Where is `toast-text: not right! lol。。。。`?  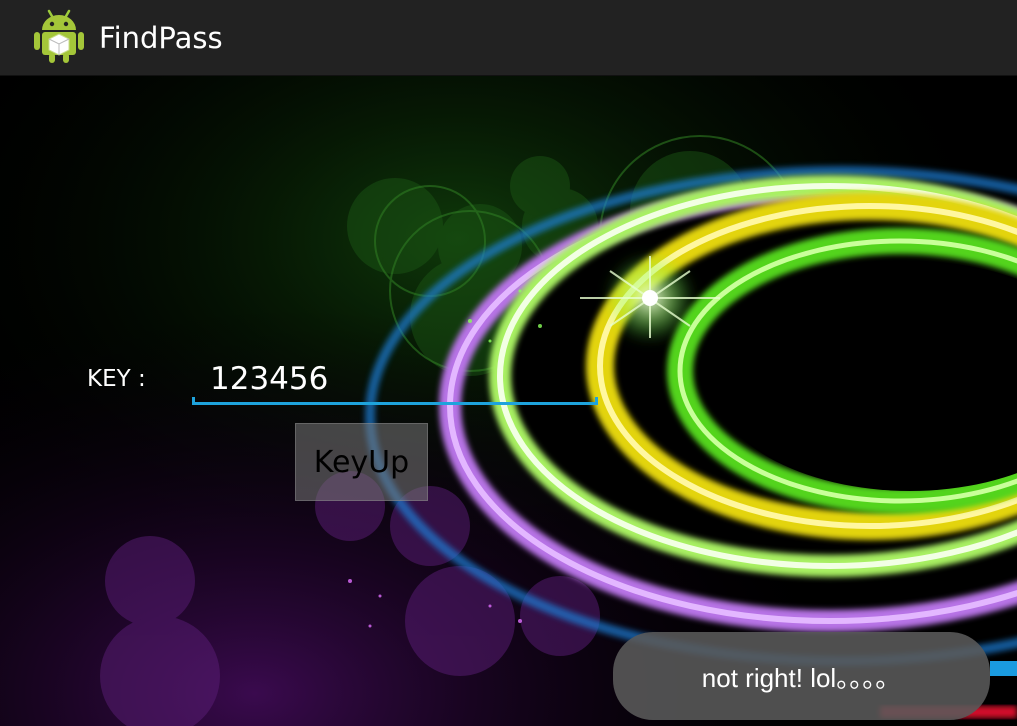 toast-text: not right! lol。。。。 is located at coordinates (801, 677).